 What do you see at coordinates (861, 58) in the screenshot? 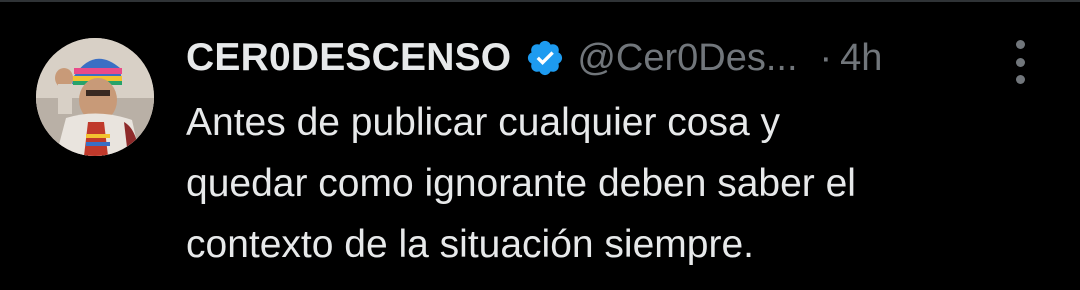
I see `timestamp: 4h` at bounding box center [861, 58].